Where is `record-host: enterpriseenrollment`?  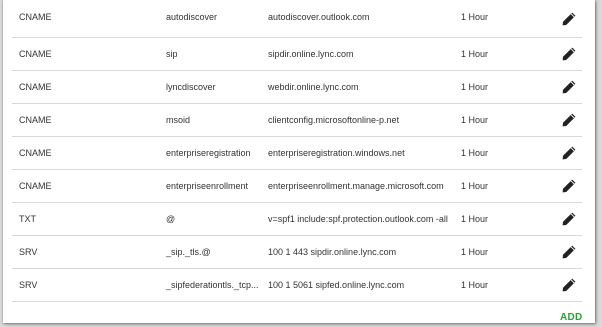 record-host: enterpriseenrollment is located at coordinates (207, 186).